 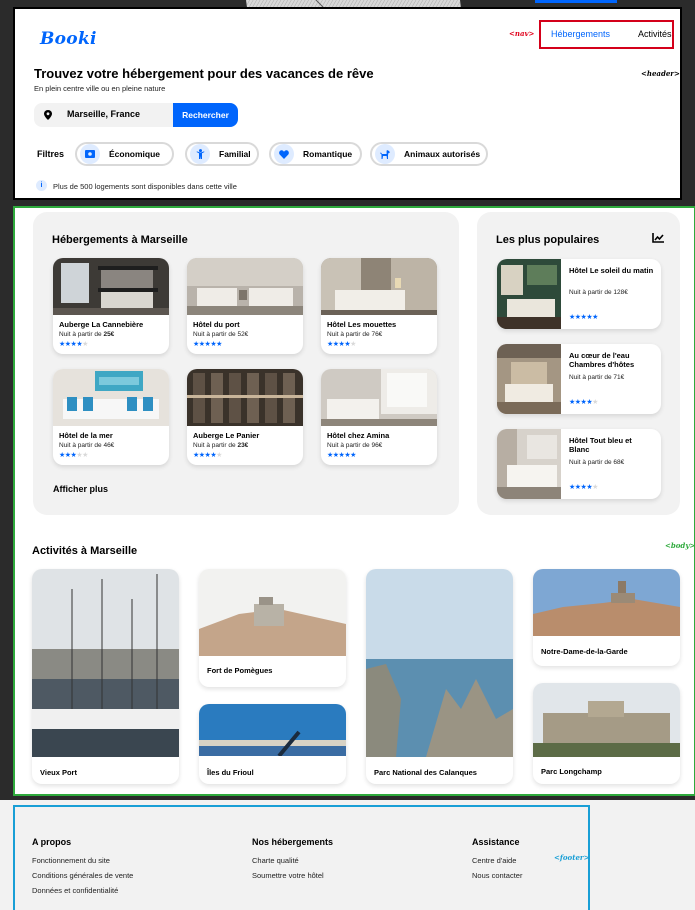 I want to click on show-more-link: Afficher plus, so click(x=80, y=489).